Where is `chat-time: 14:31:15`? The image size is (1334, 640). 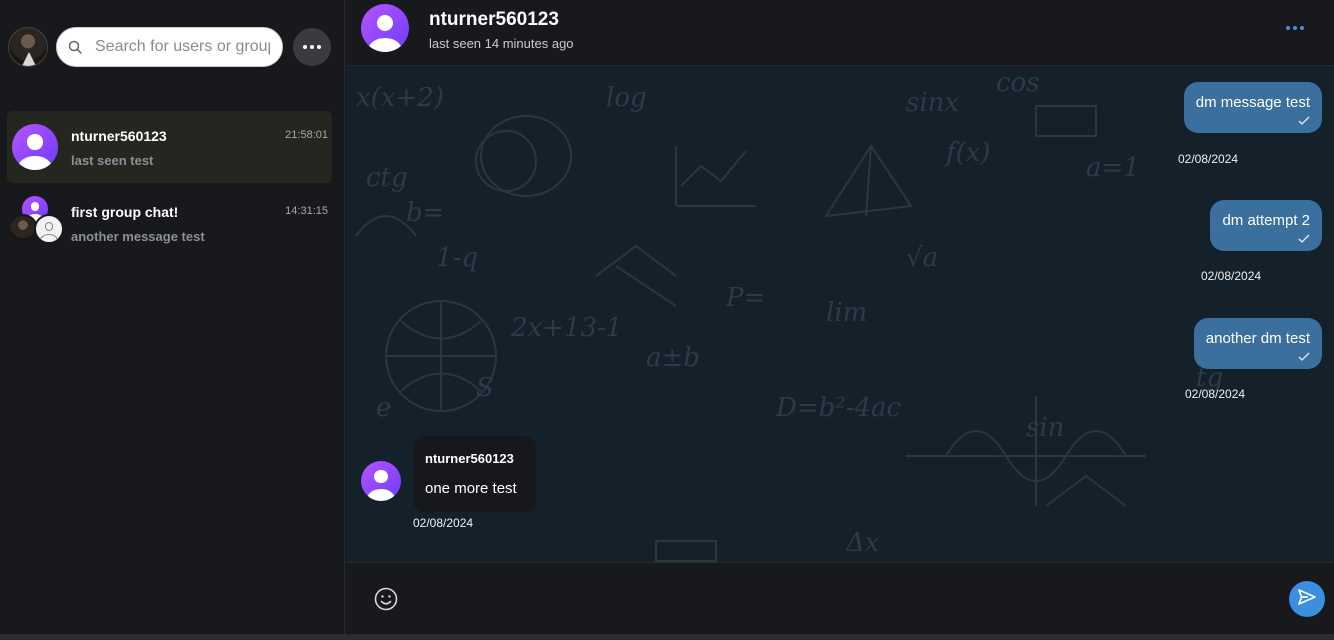
chat-time: 14:31:15 is located at coordinates (306, 211).